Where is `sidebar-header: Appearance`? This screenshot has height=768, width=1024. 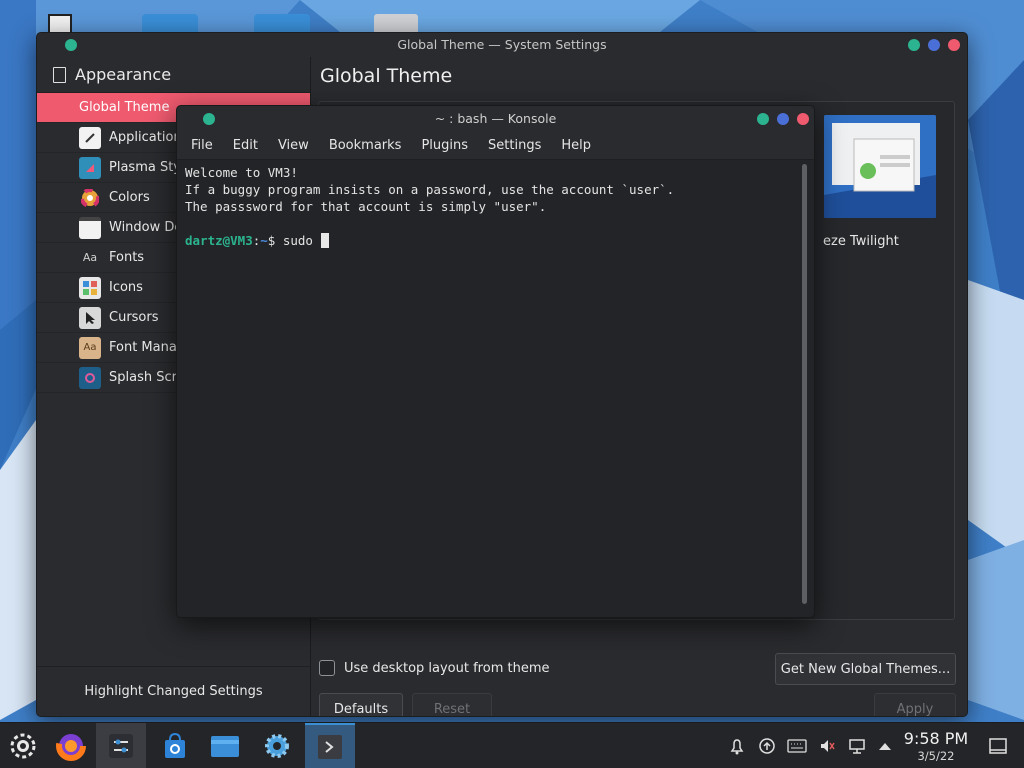 sidebar-header: Appearance is located at coordinates (173, 75).